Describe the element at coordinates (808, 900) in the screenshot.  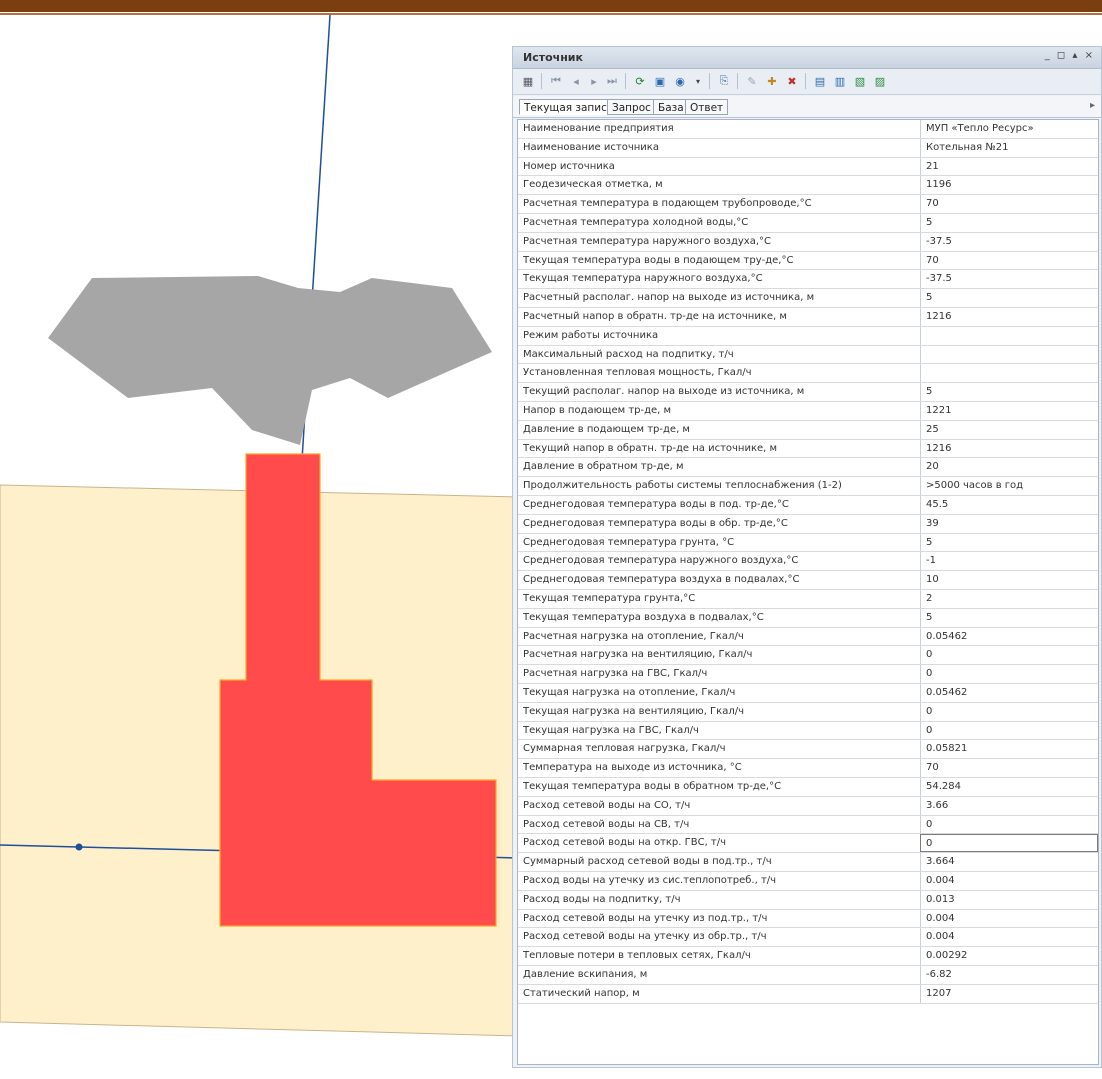
I see `property-row: Расход воды на подпитку, т/ч 0.013` at that location.